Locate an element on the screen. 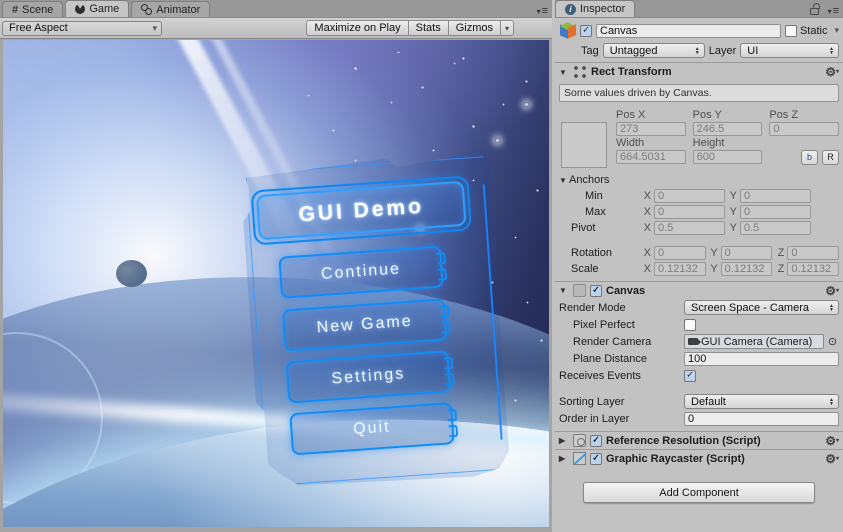 This screenshot has height=532, width=843. max-label: Max is located at coordinates (595, 212).